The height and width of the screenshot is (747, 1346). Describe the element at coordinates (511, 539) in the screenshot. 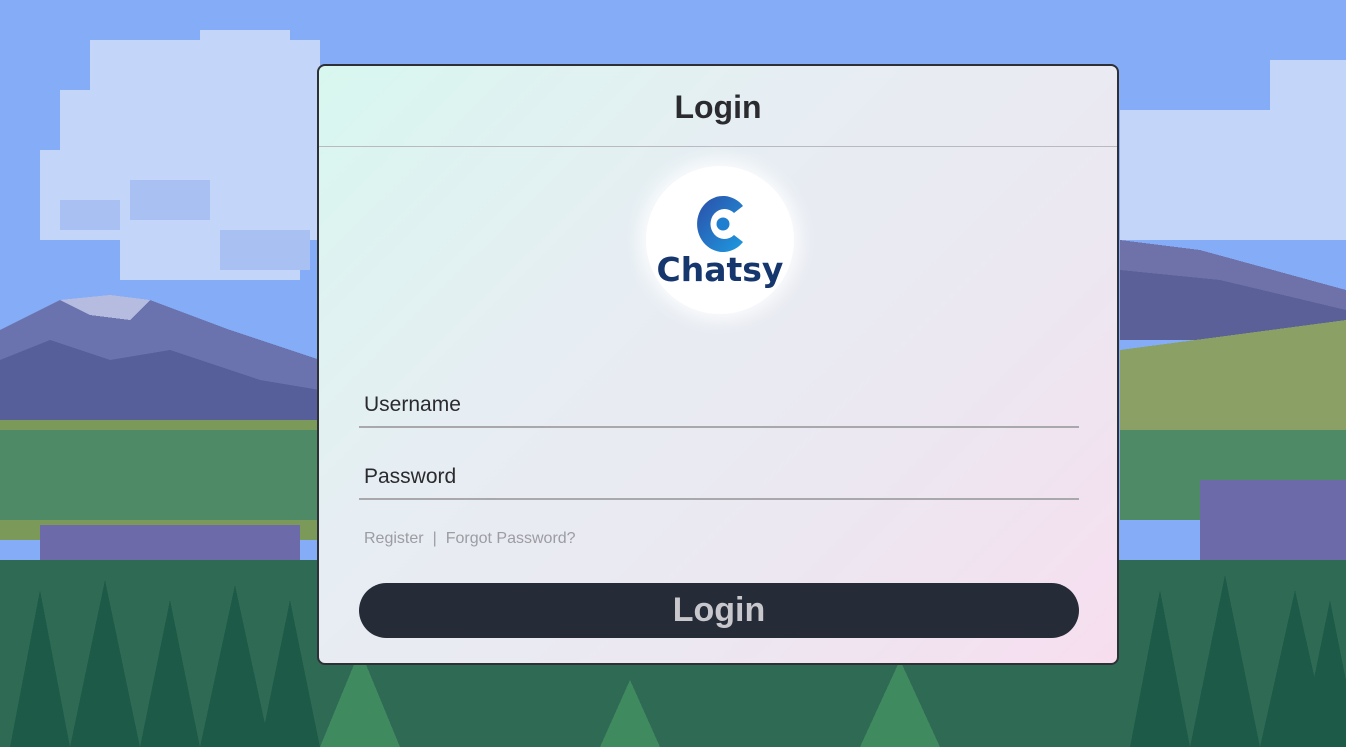

I see `forgot-password-link: Forgot Password?` at that location.